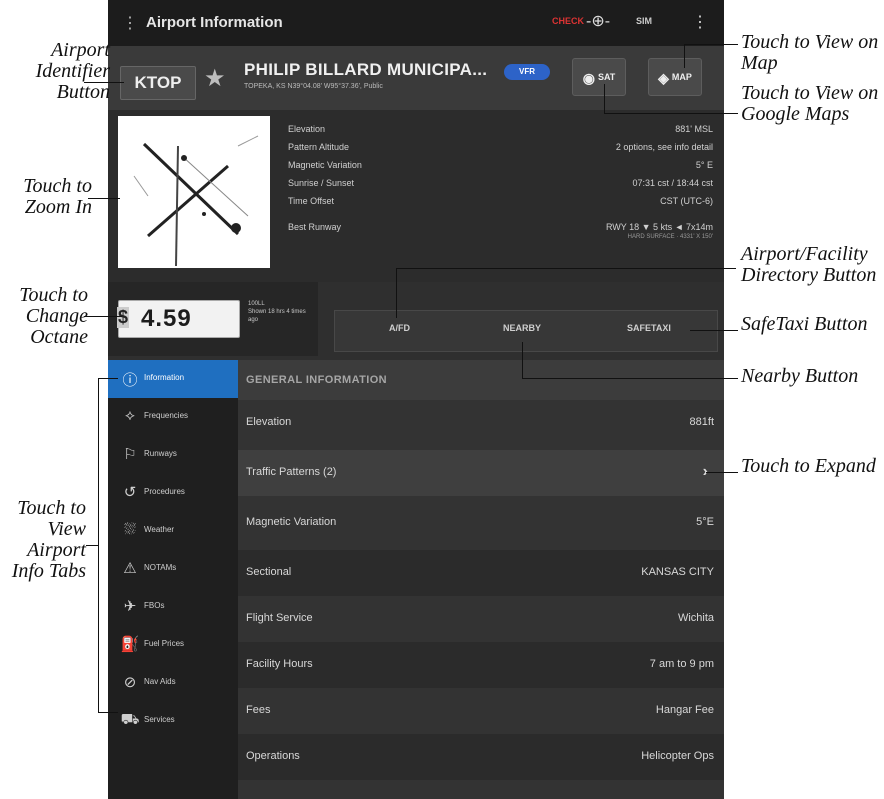  What do you see at coordinates (659, 227) in the screenshot?
I see `detail-value: RWY 18 ▼ 5 kts ◄ 7x14m` at bounding box center [659, 227].